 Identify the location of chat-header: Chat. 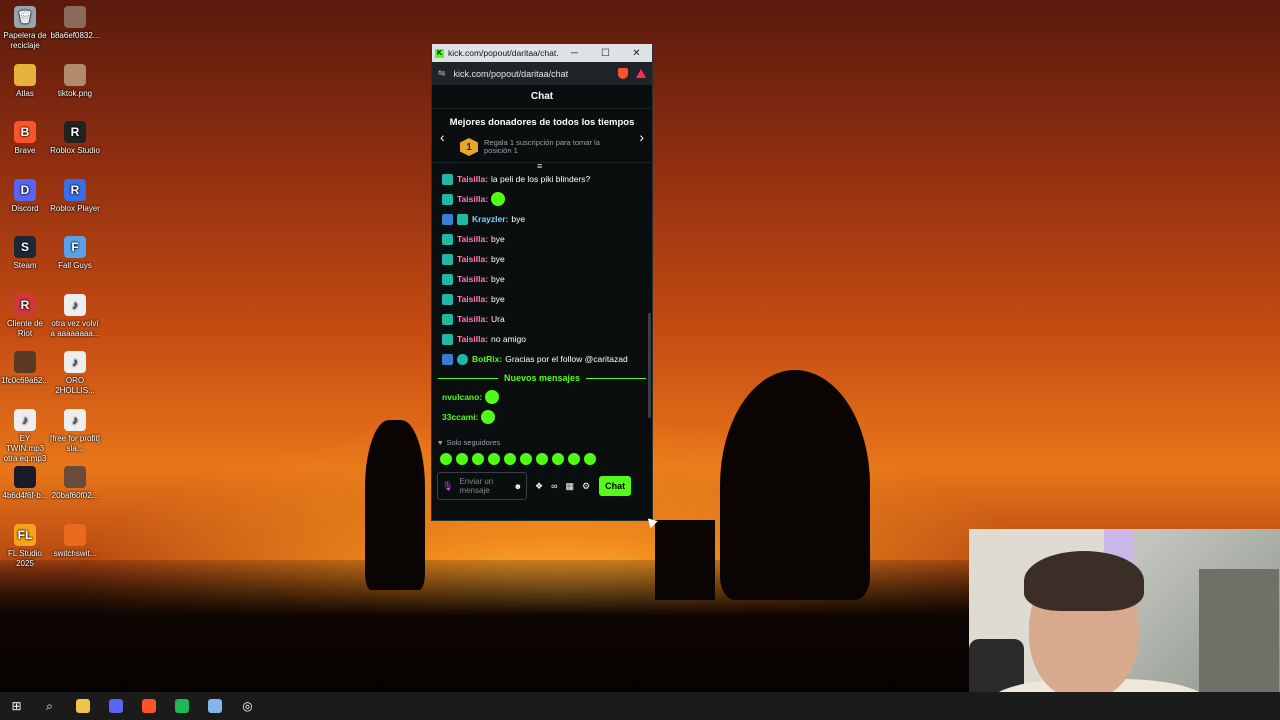
(542, 97).